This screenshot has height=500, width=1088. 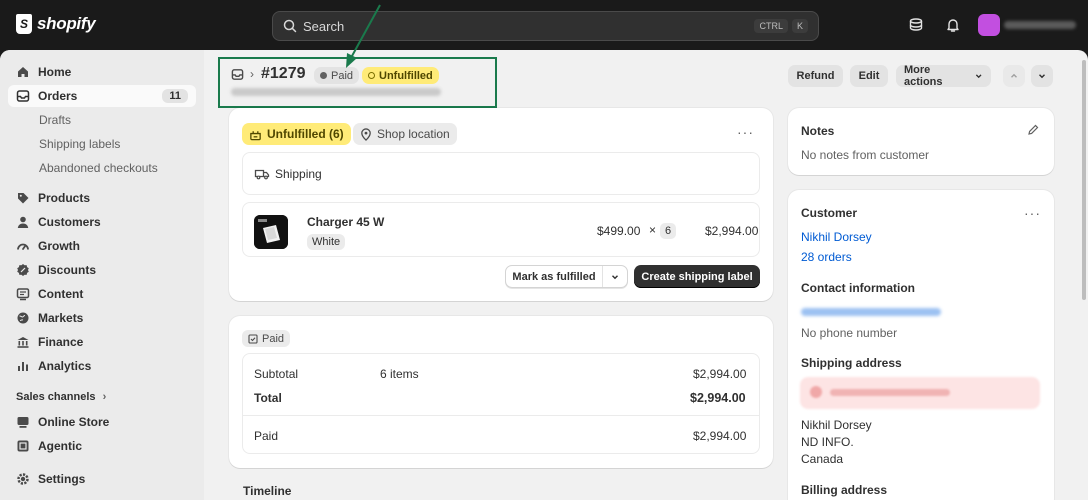 What do you see at coordinates (399, 374) in the screenshot?
I see `subtotal-items: 6 items` at bounding box center [399, 374].